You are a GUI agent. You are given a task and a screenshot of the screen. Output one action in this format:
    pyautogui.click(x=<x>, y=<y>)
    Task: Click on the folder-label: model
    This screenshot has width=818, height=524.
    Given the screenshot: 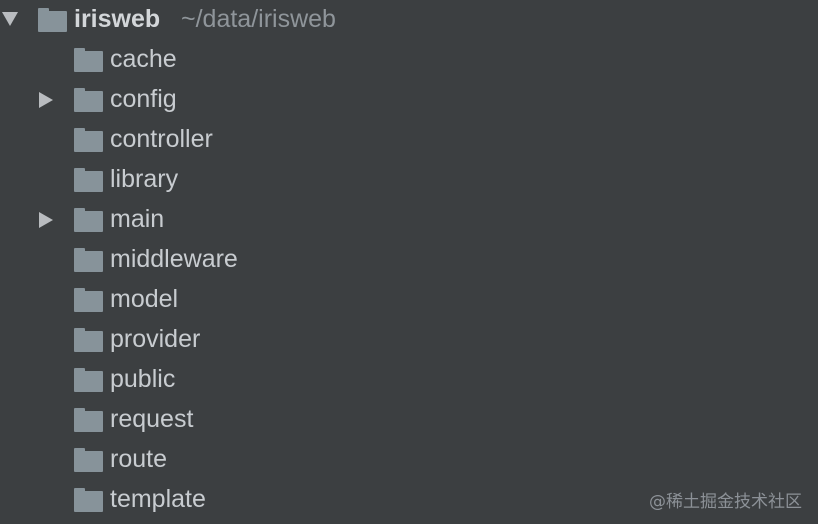 What is the action you would take?
    pyautogui.click(x=144, y=299)
    